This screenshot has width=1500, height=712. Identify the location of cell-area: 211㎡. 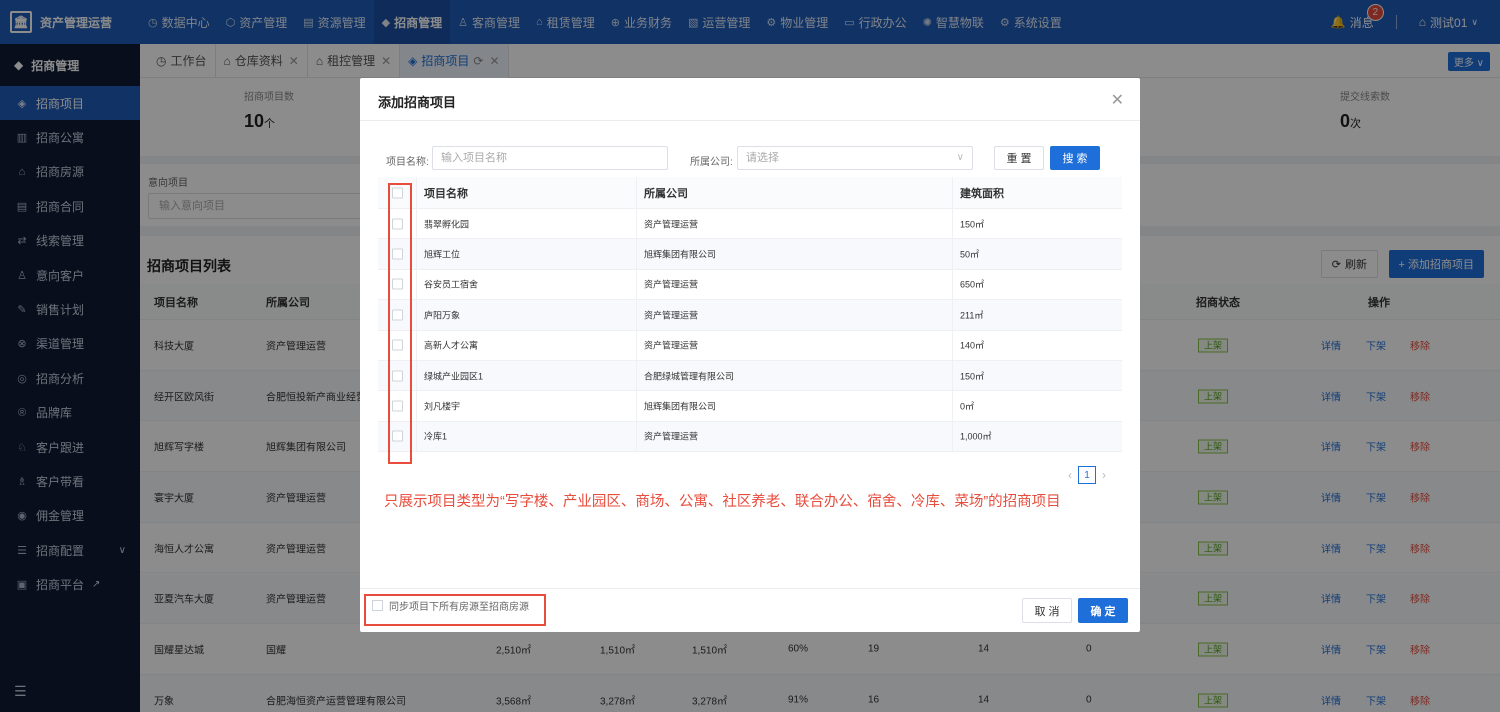
(972, 315).